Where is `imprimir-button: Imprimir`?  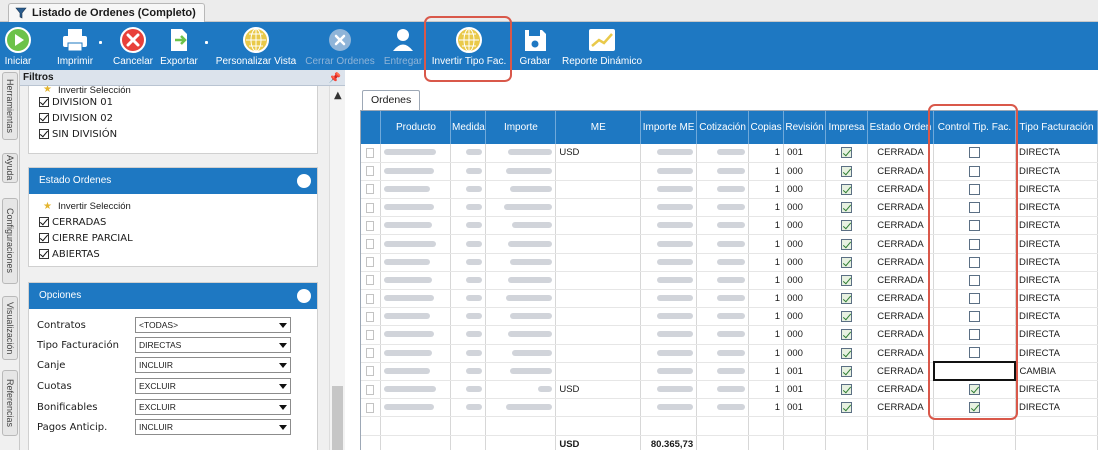 imprimir-button: Imprimir is located at coordinates (75, 46).